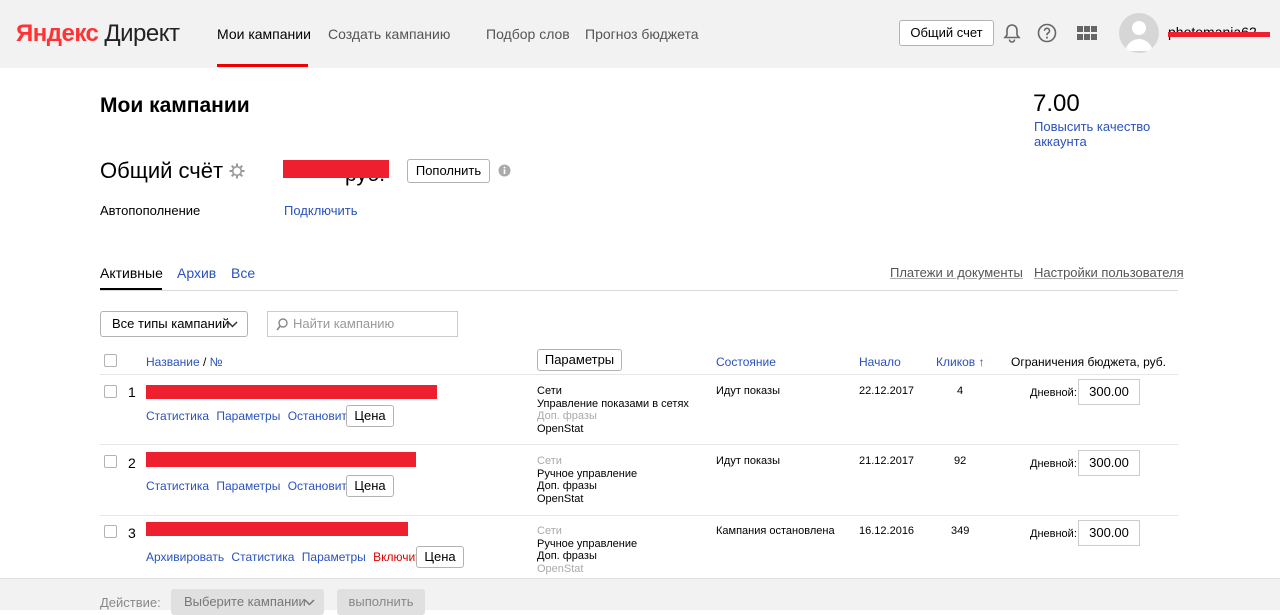  I want to click on gear-icon, so click(237, 173).